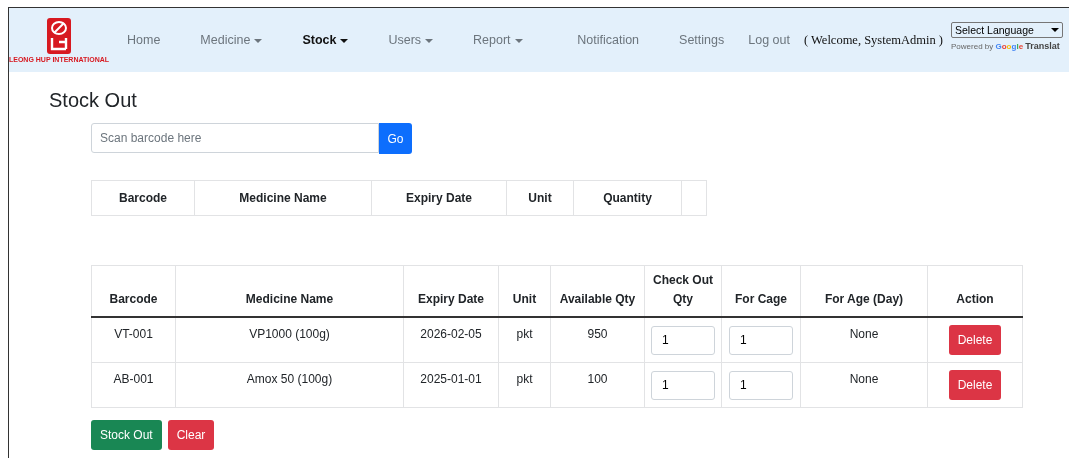  What do you see at coordinates (289, 340) in the screenshot?
I see `table-cell: VP1000 (100g)` at bounding box center [289, 340].